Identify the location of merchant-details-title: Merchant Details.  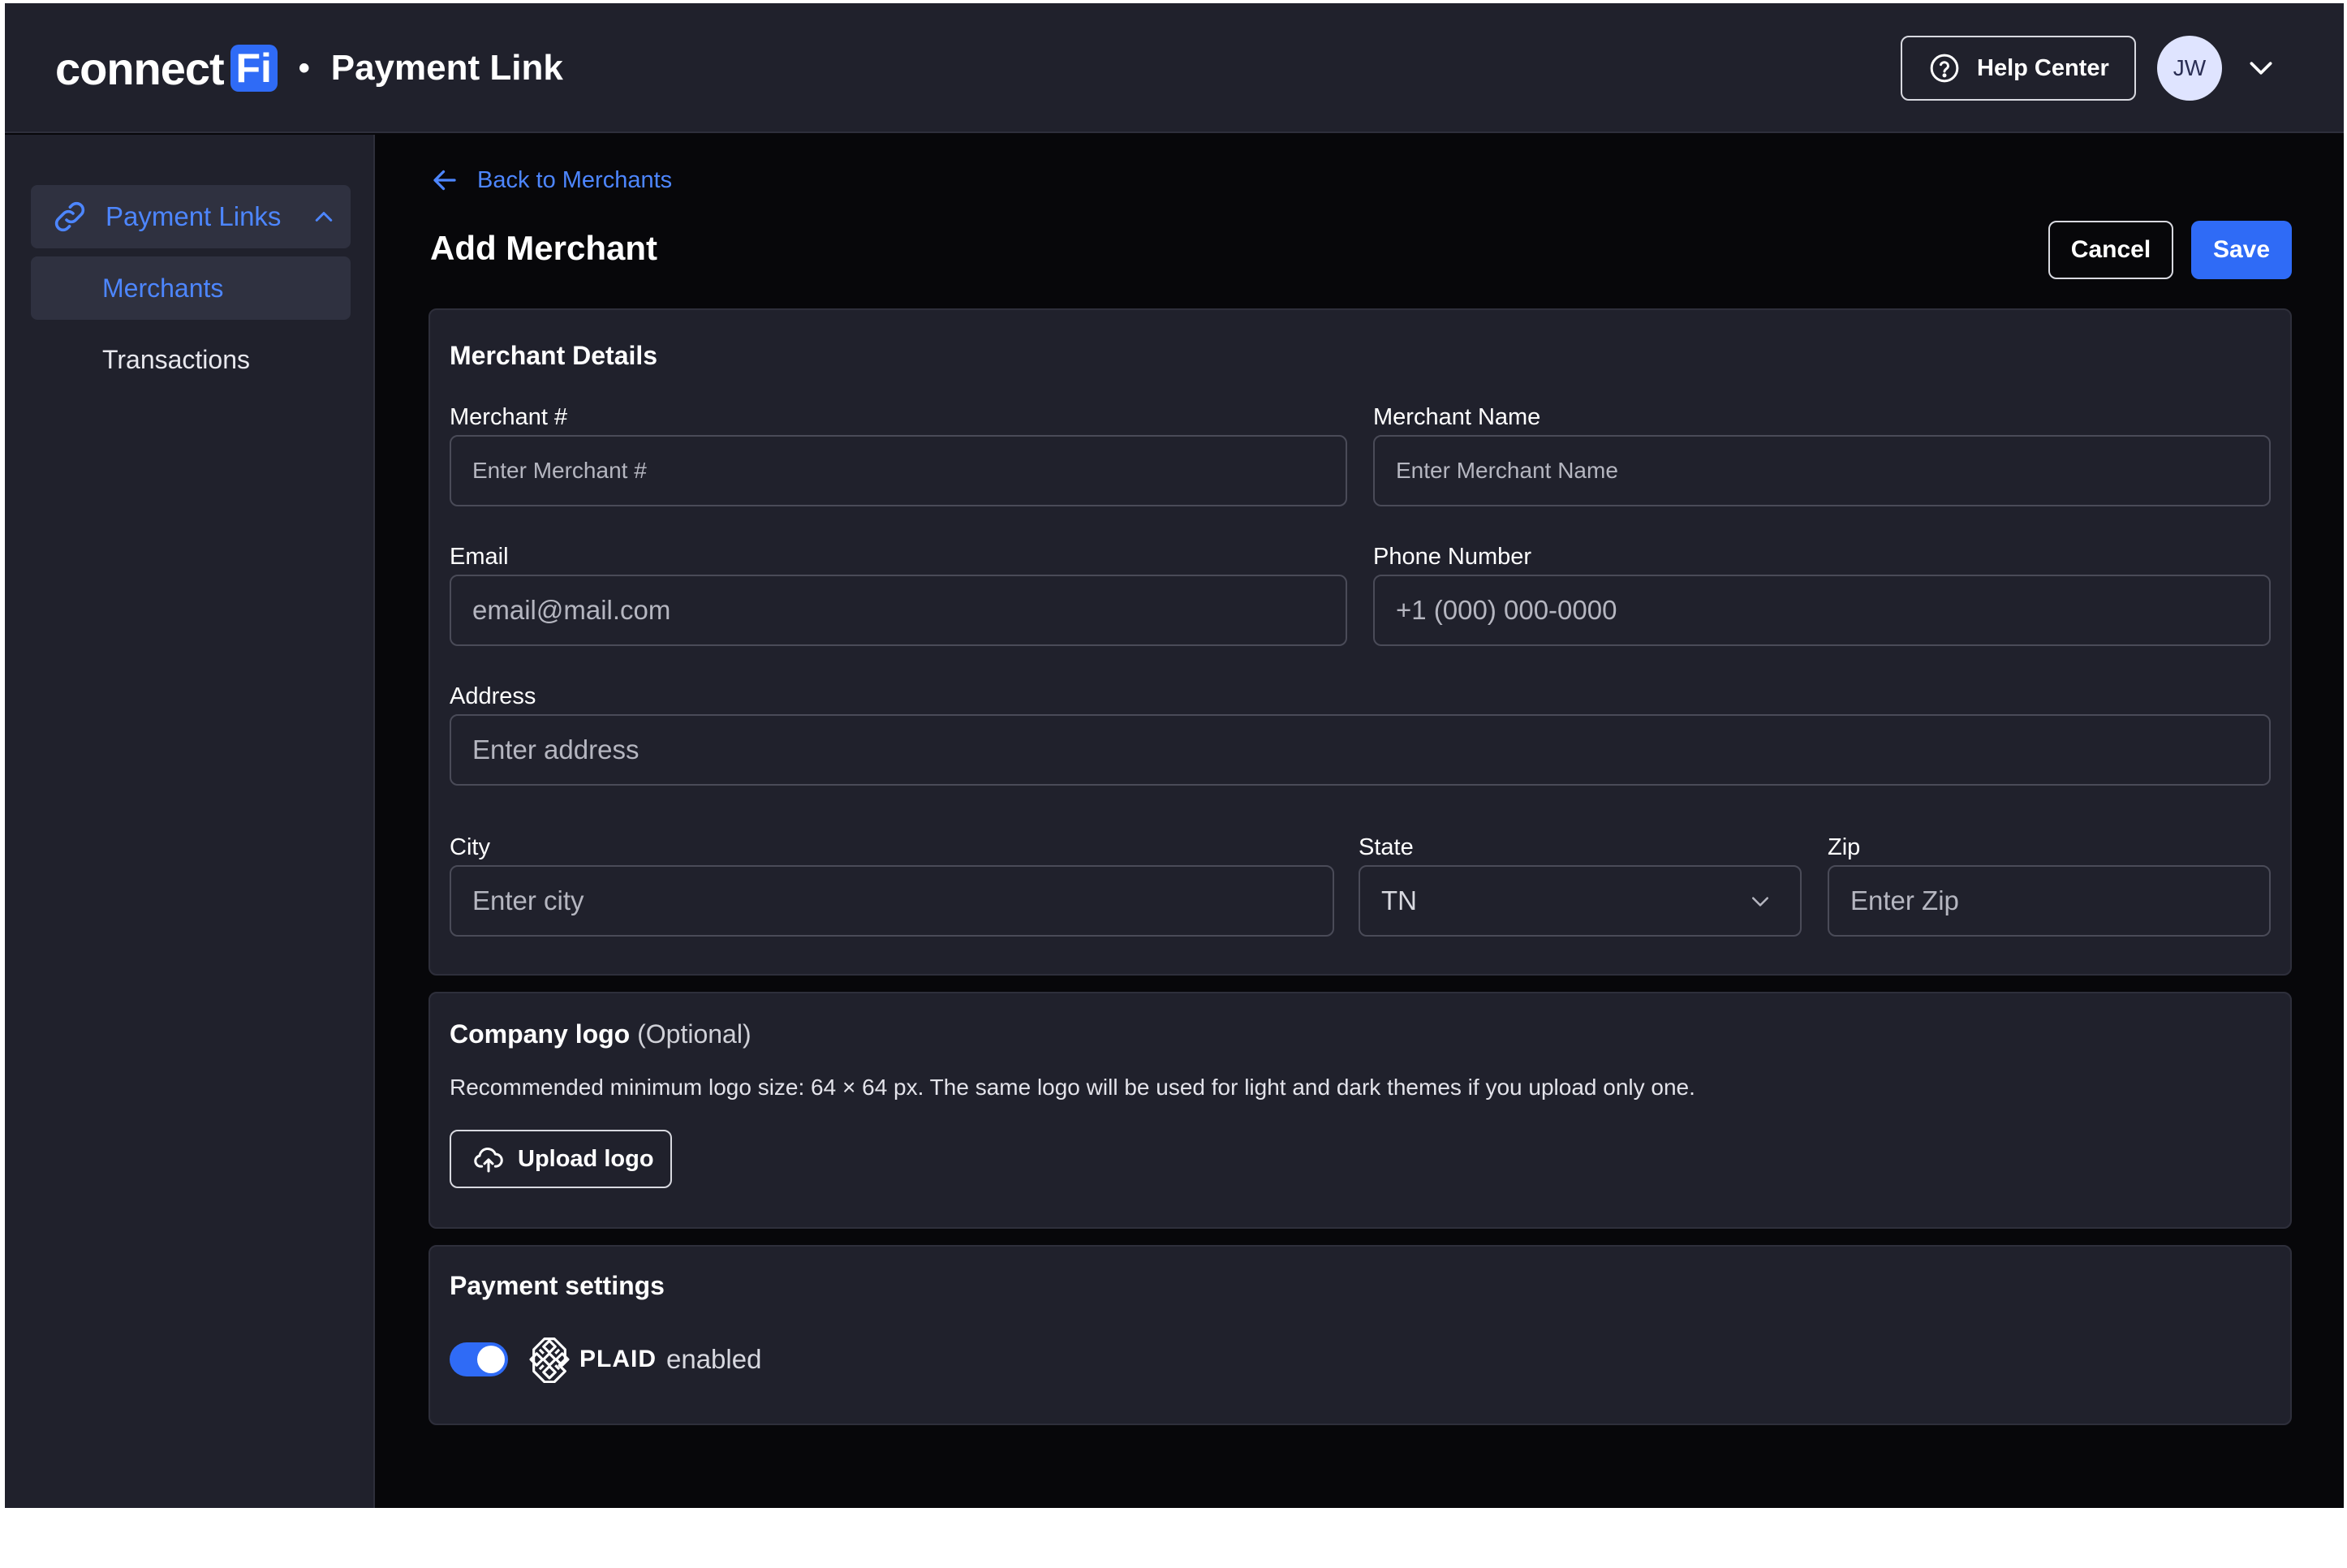
(554, 356).